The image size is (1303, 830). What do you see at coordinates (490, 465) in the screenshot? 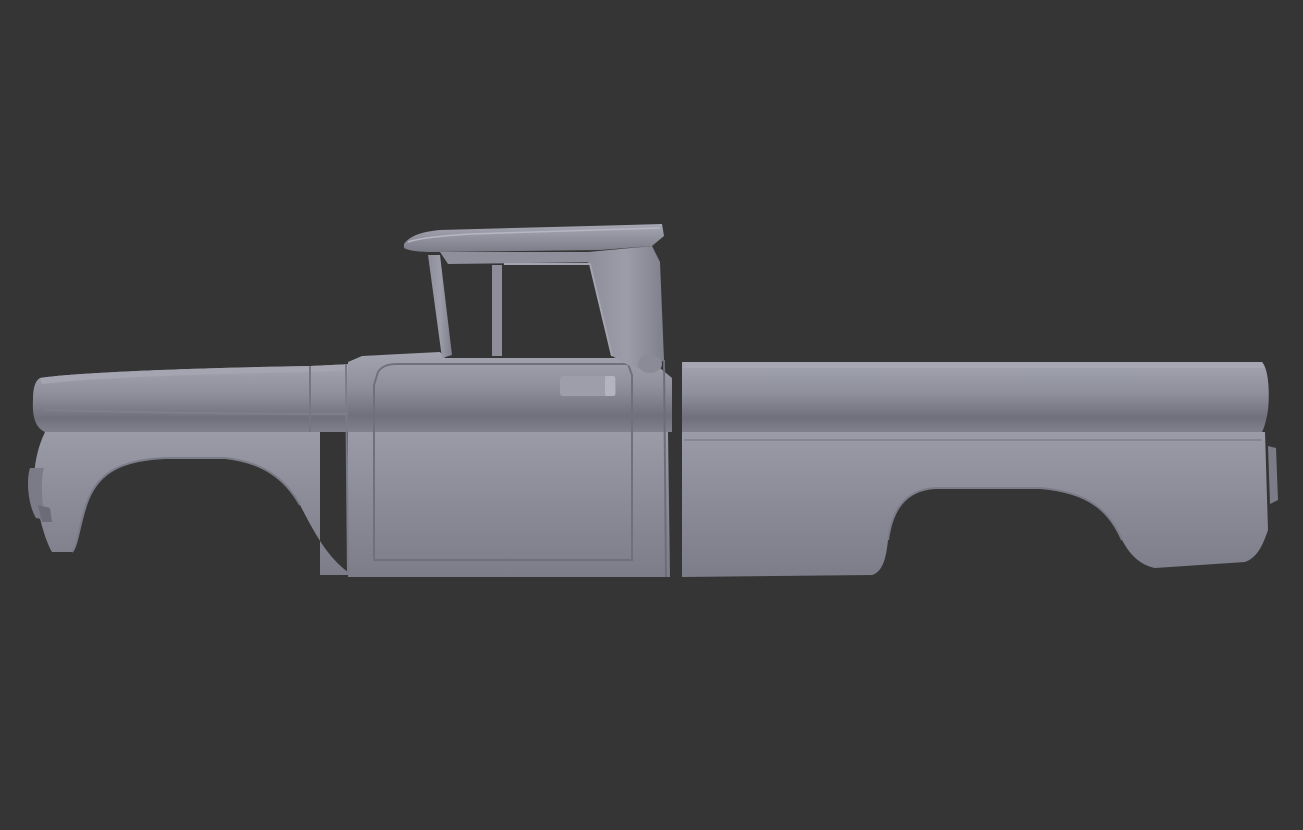
I see `cab-body` at bounding box center [490, 465].